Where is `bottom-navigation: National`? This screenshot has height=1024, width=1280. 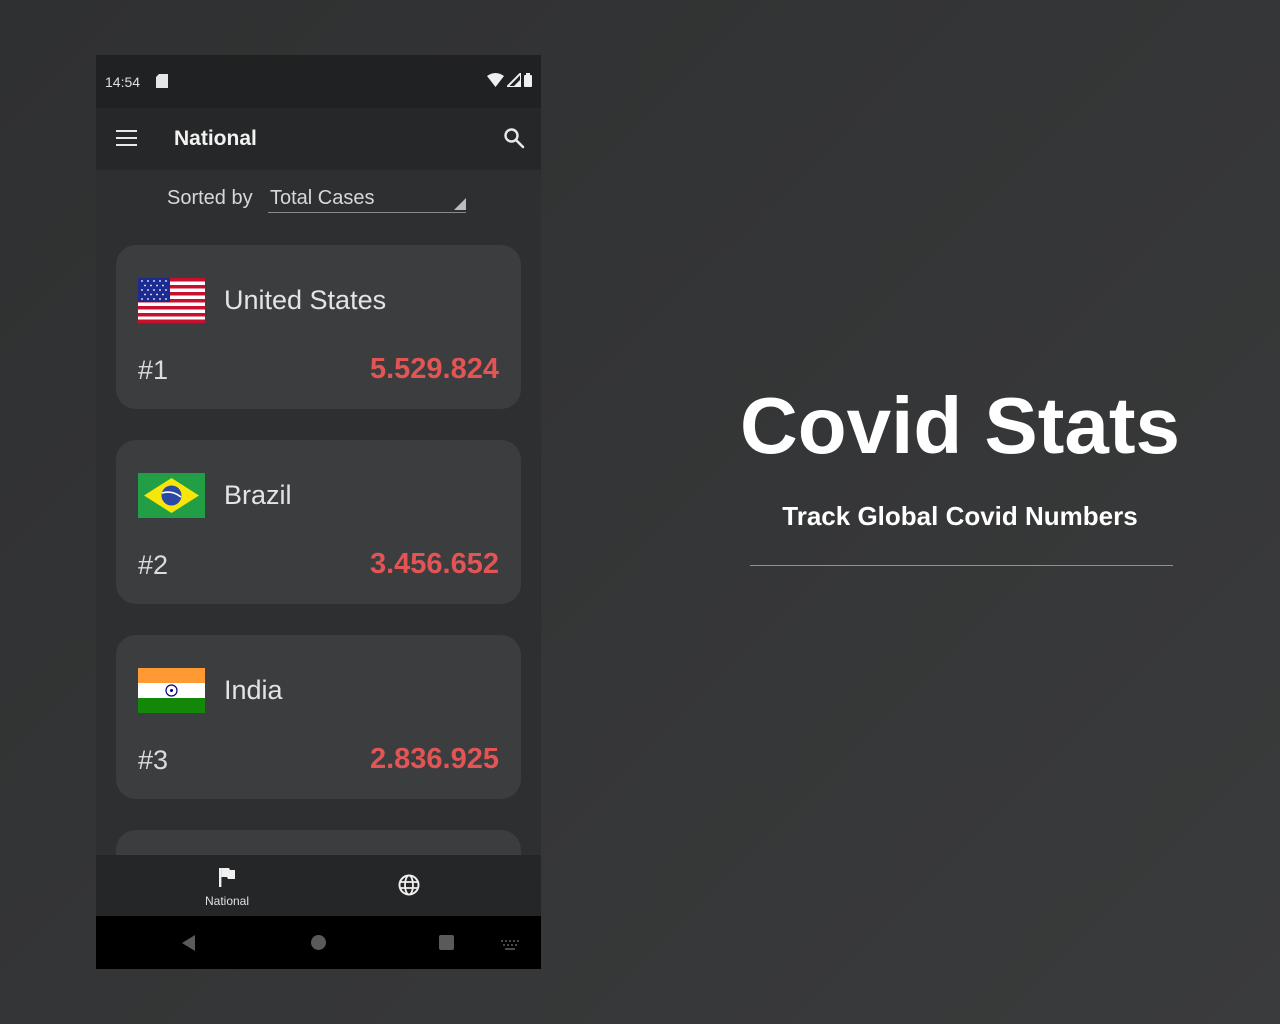
bottom-navigation: National is located at coordinates (318, 885).